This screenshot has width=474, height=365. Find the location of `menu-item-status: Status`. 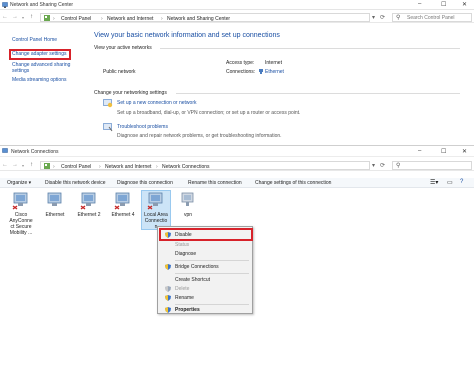

menu-item-status: Status is located at coordinates (205, 244).